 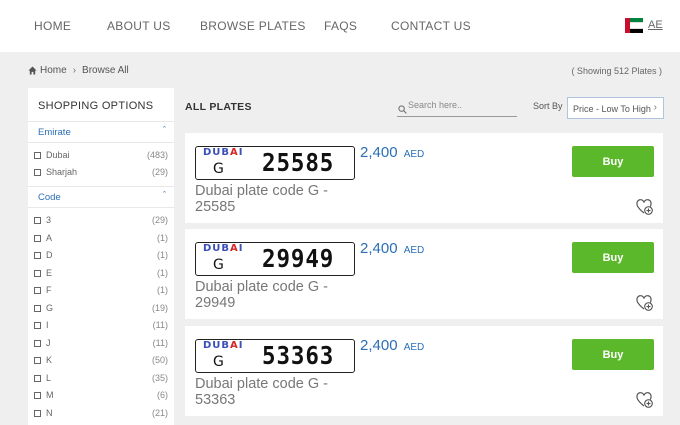 What do you see at coordinates (54, 132) in the screenshot?
I see `emirate-filter-label: Emirate` at bounding box center [54, 132].